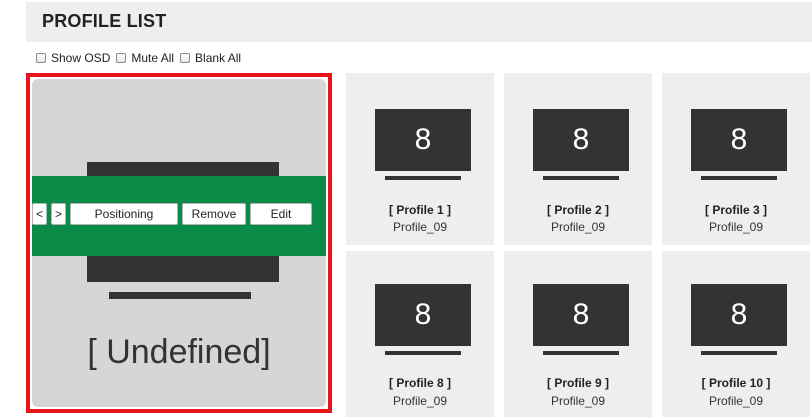  Describe the element at coordinates (185, 58) in the screenshot. I see `blank-all-checkbox` at that location.